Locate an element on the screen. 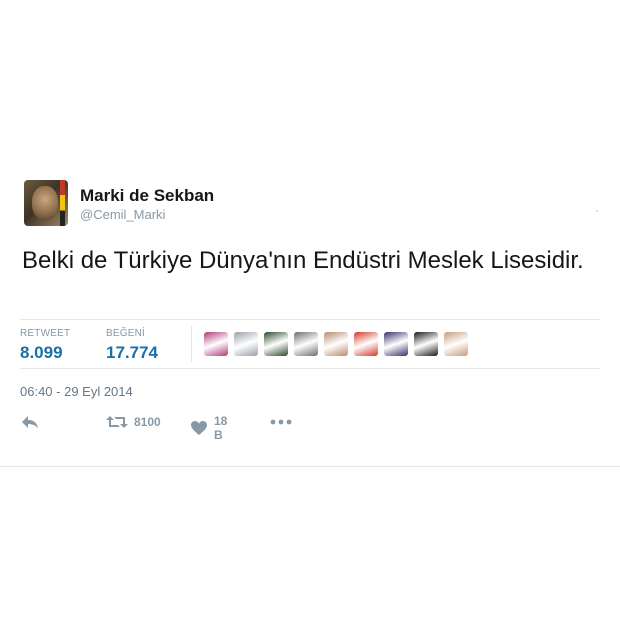  retweet-label: RETWEET is located at coordinates (45, 333).